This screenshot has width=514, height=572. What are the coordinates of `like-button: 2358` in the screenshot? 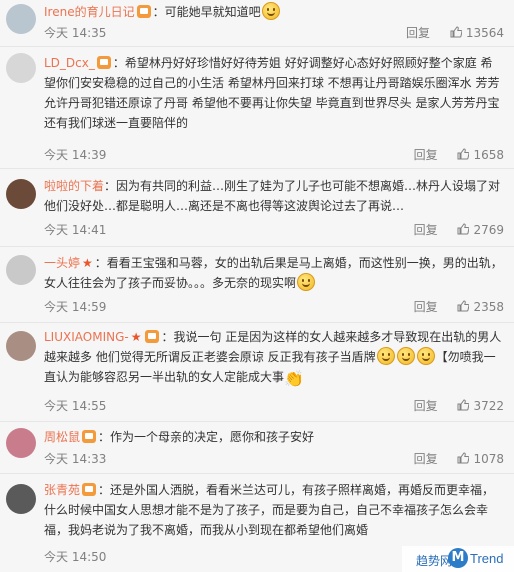 It's located at (480, 307).